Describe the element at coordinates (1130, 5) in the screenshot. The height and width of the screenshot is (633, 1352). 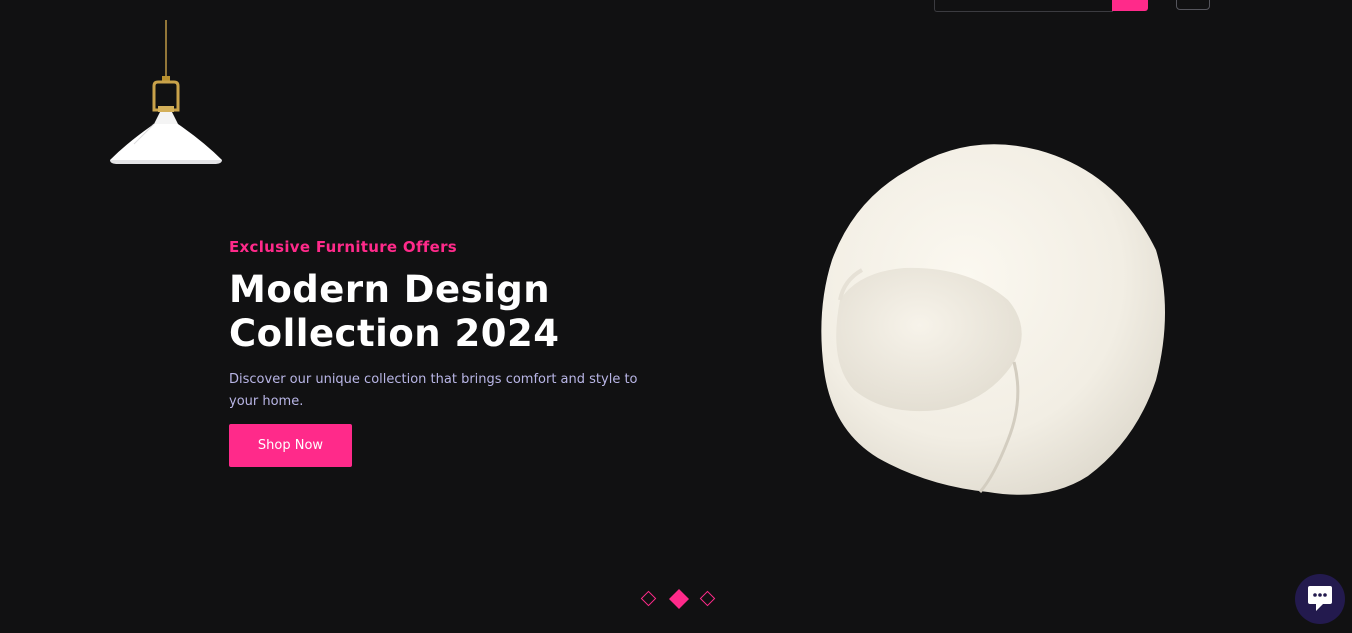
I see `search-button` at that location.